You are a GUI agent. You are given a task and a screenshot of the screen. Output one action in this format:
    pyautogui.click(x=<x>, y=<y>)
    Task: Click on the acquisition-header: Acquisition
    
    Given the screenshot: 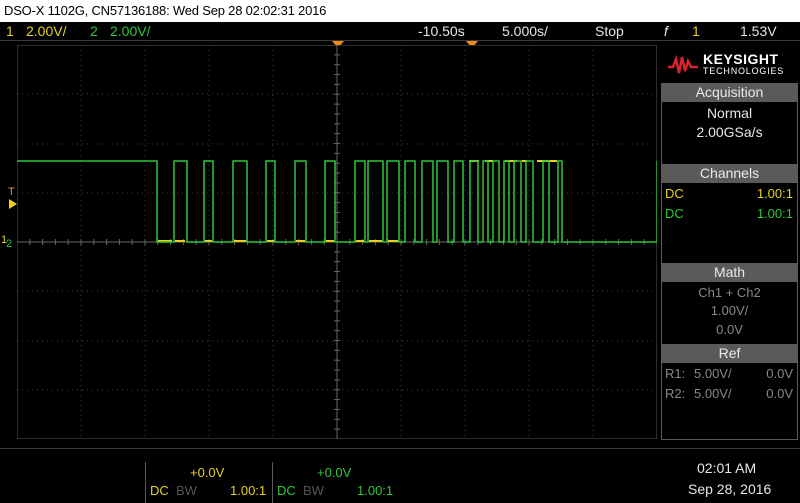 What is the action you would take?
    pyautogui.click(x=729, y=92)
    